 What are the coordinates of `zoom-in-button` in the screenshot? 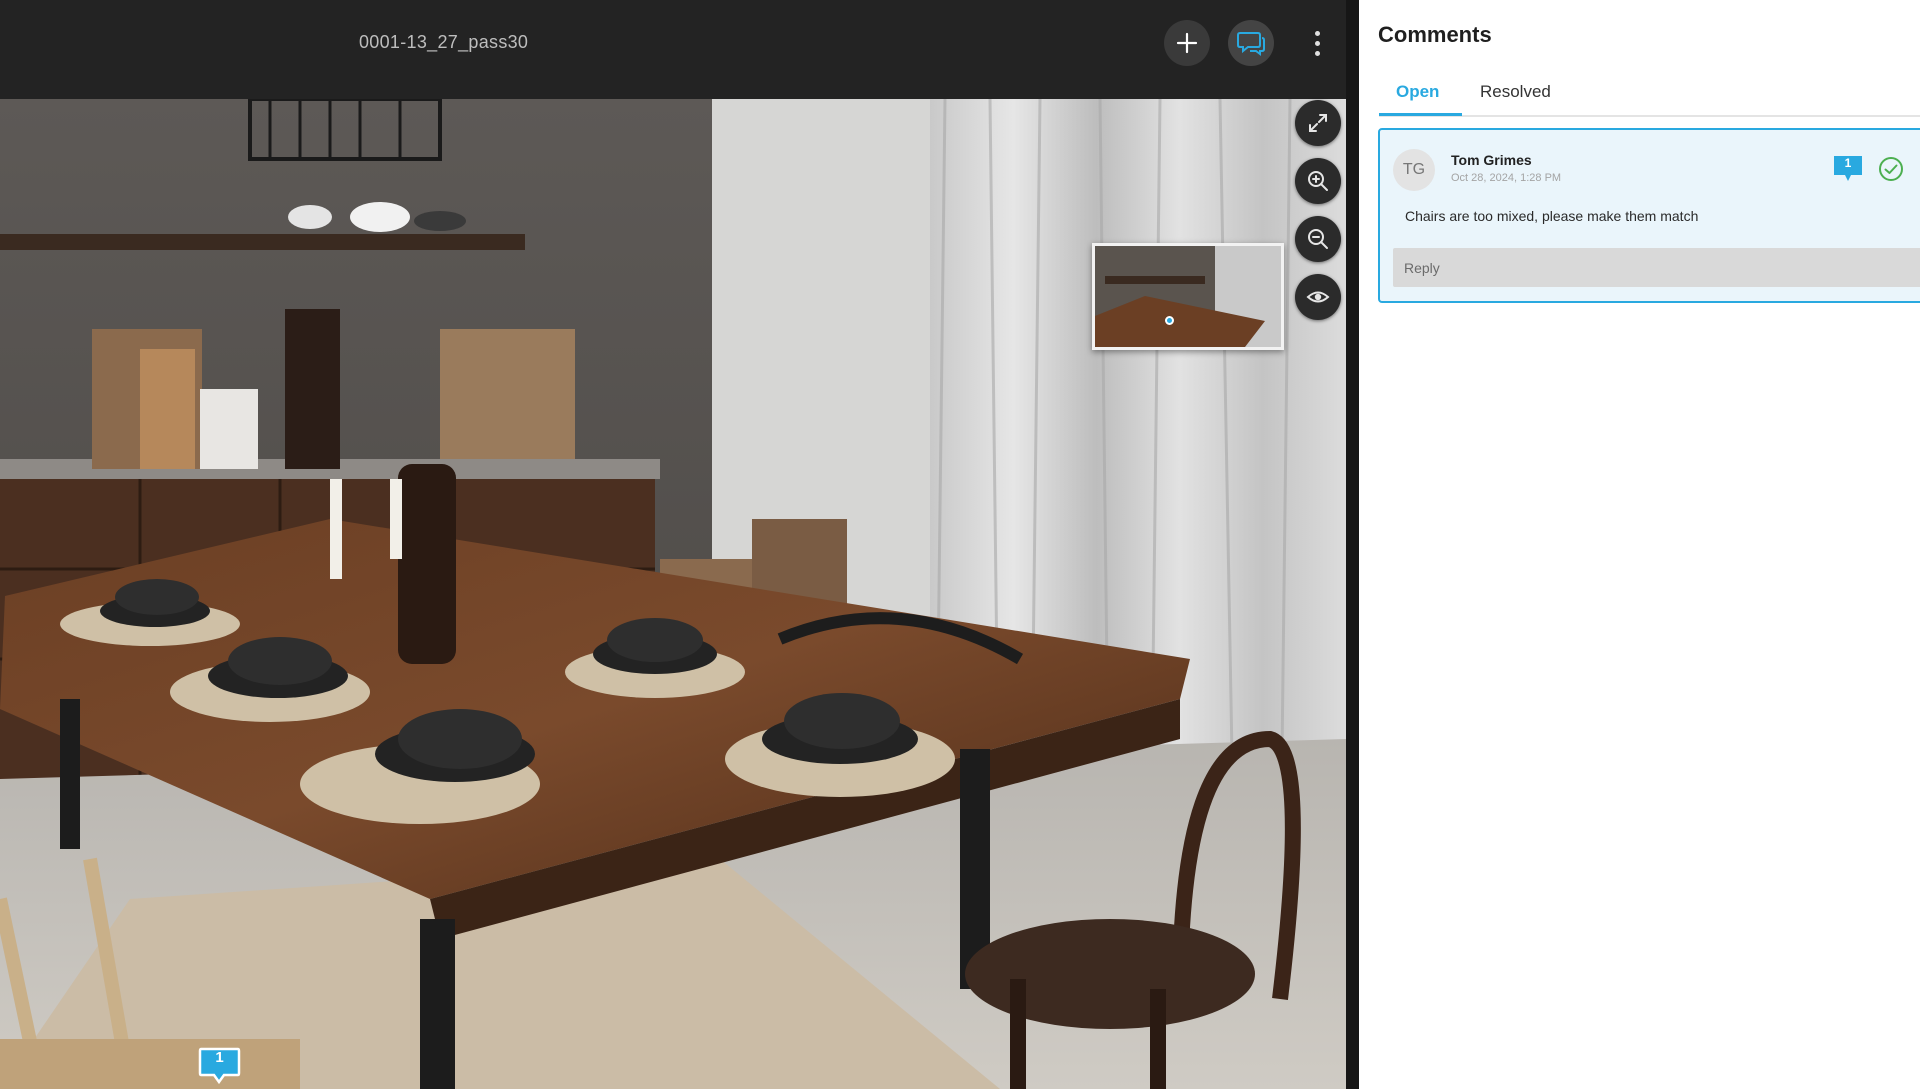 It's located at (1318, 181).